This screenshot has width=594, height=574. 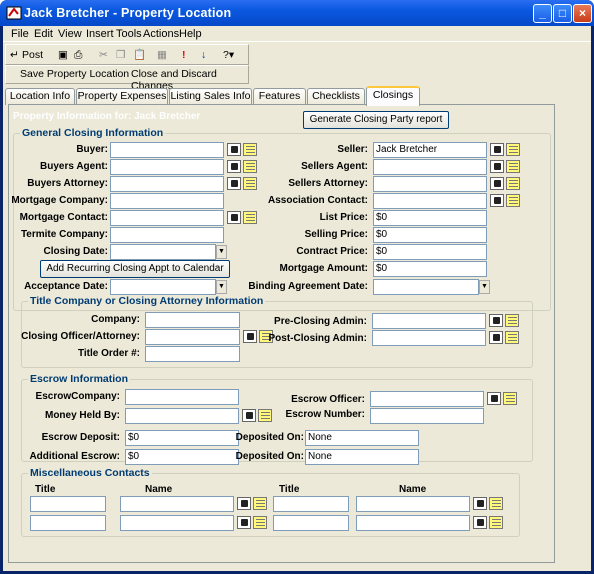 I want to click on buyer-field, so click(x=167, y=150).